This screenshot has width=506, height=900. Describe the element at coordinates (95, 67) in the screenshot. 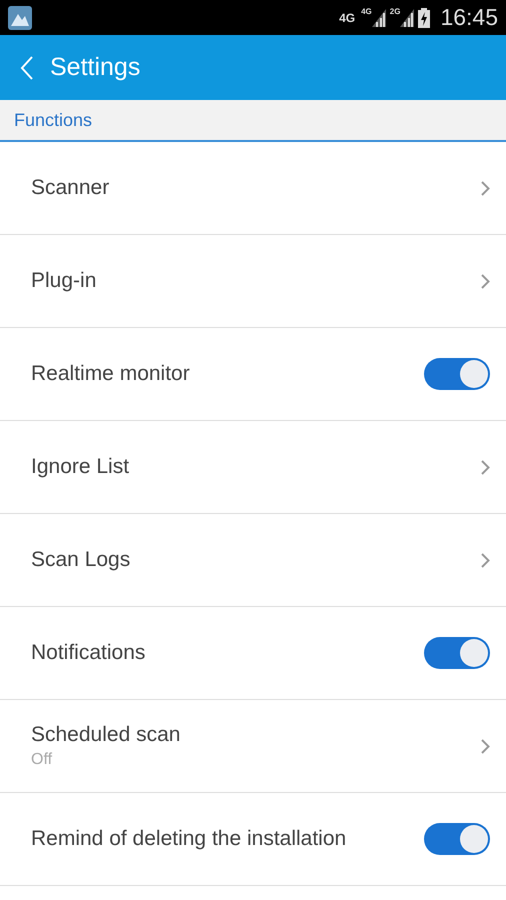

I see `page-title: Settings` at that location.